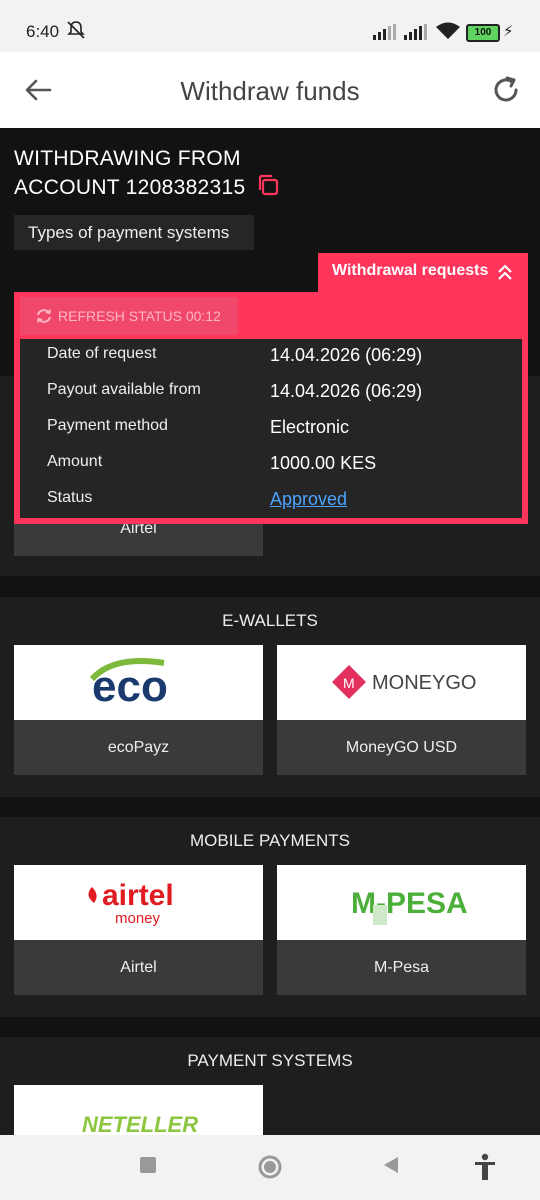  What do you see at coordinates (423, 273) in the screenshot?
I see `withdrawal-requests-tab: Withdrawal requests` at bounding box center [423, 273].